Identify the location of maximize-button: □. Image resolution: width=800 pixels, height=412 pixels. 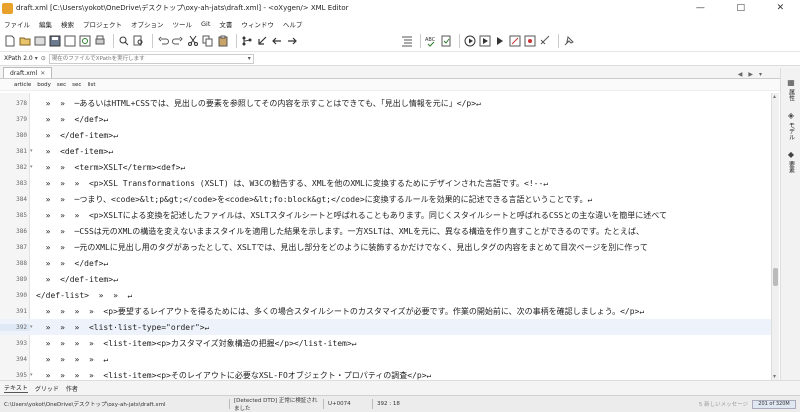
(740, 8).